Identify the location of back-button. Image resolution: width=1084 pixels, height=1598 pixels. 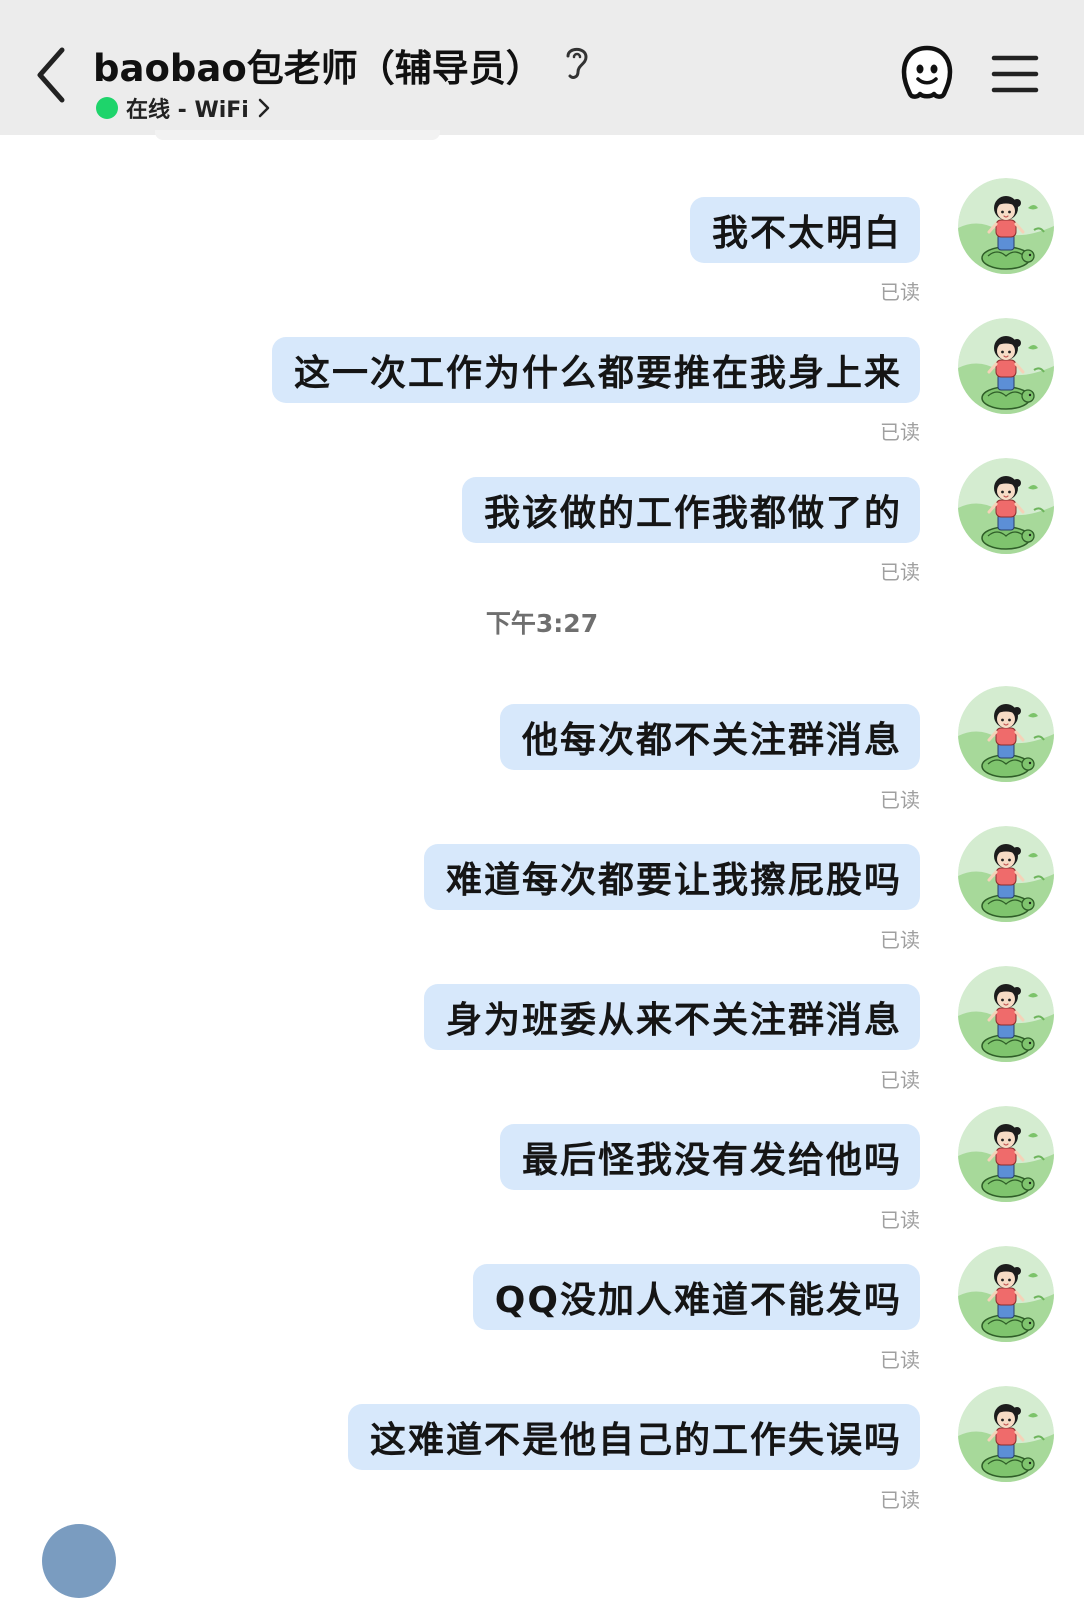
(52, 75).